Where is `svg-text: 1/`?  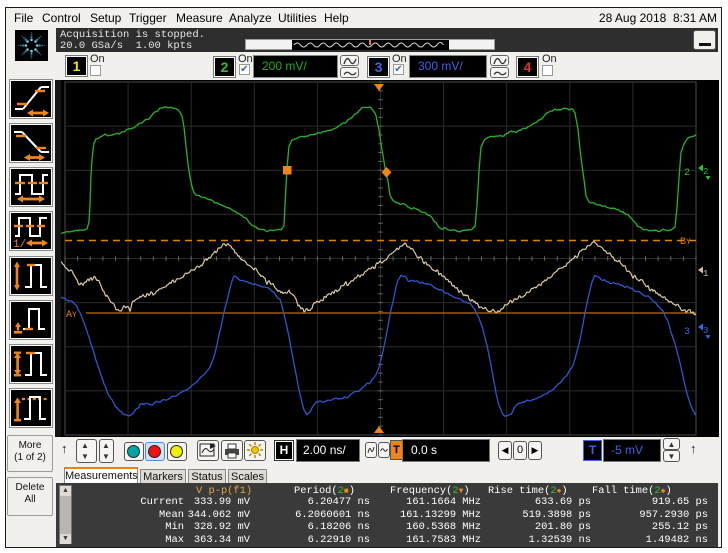 svg-text: 1/ is located at coordinates (19, 244).